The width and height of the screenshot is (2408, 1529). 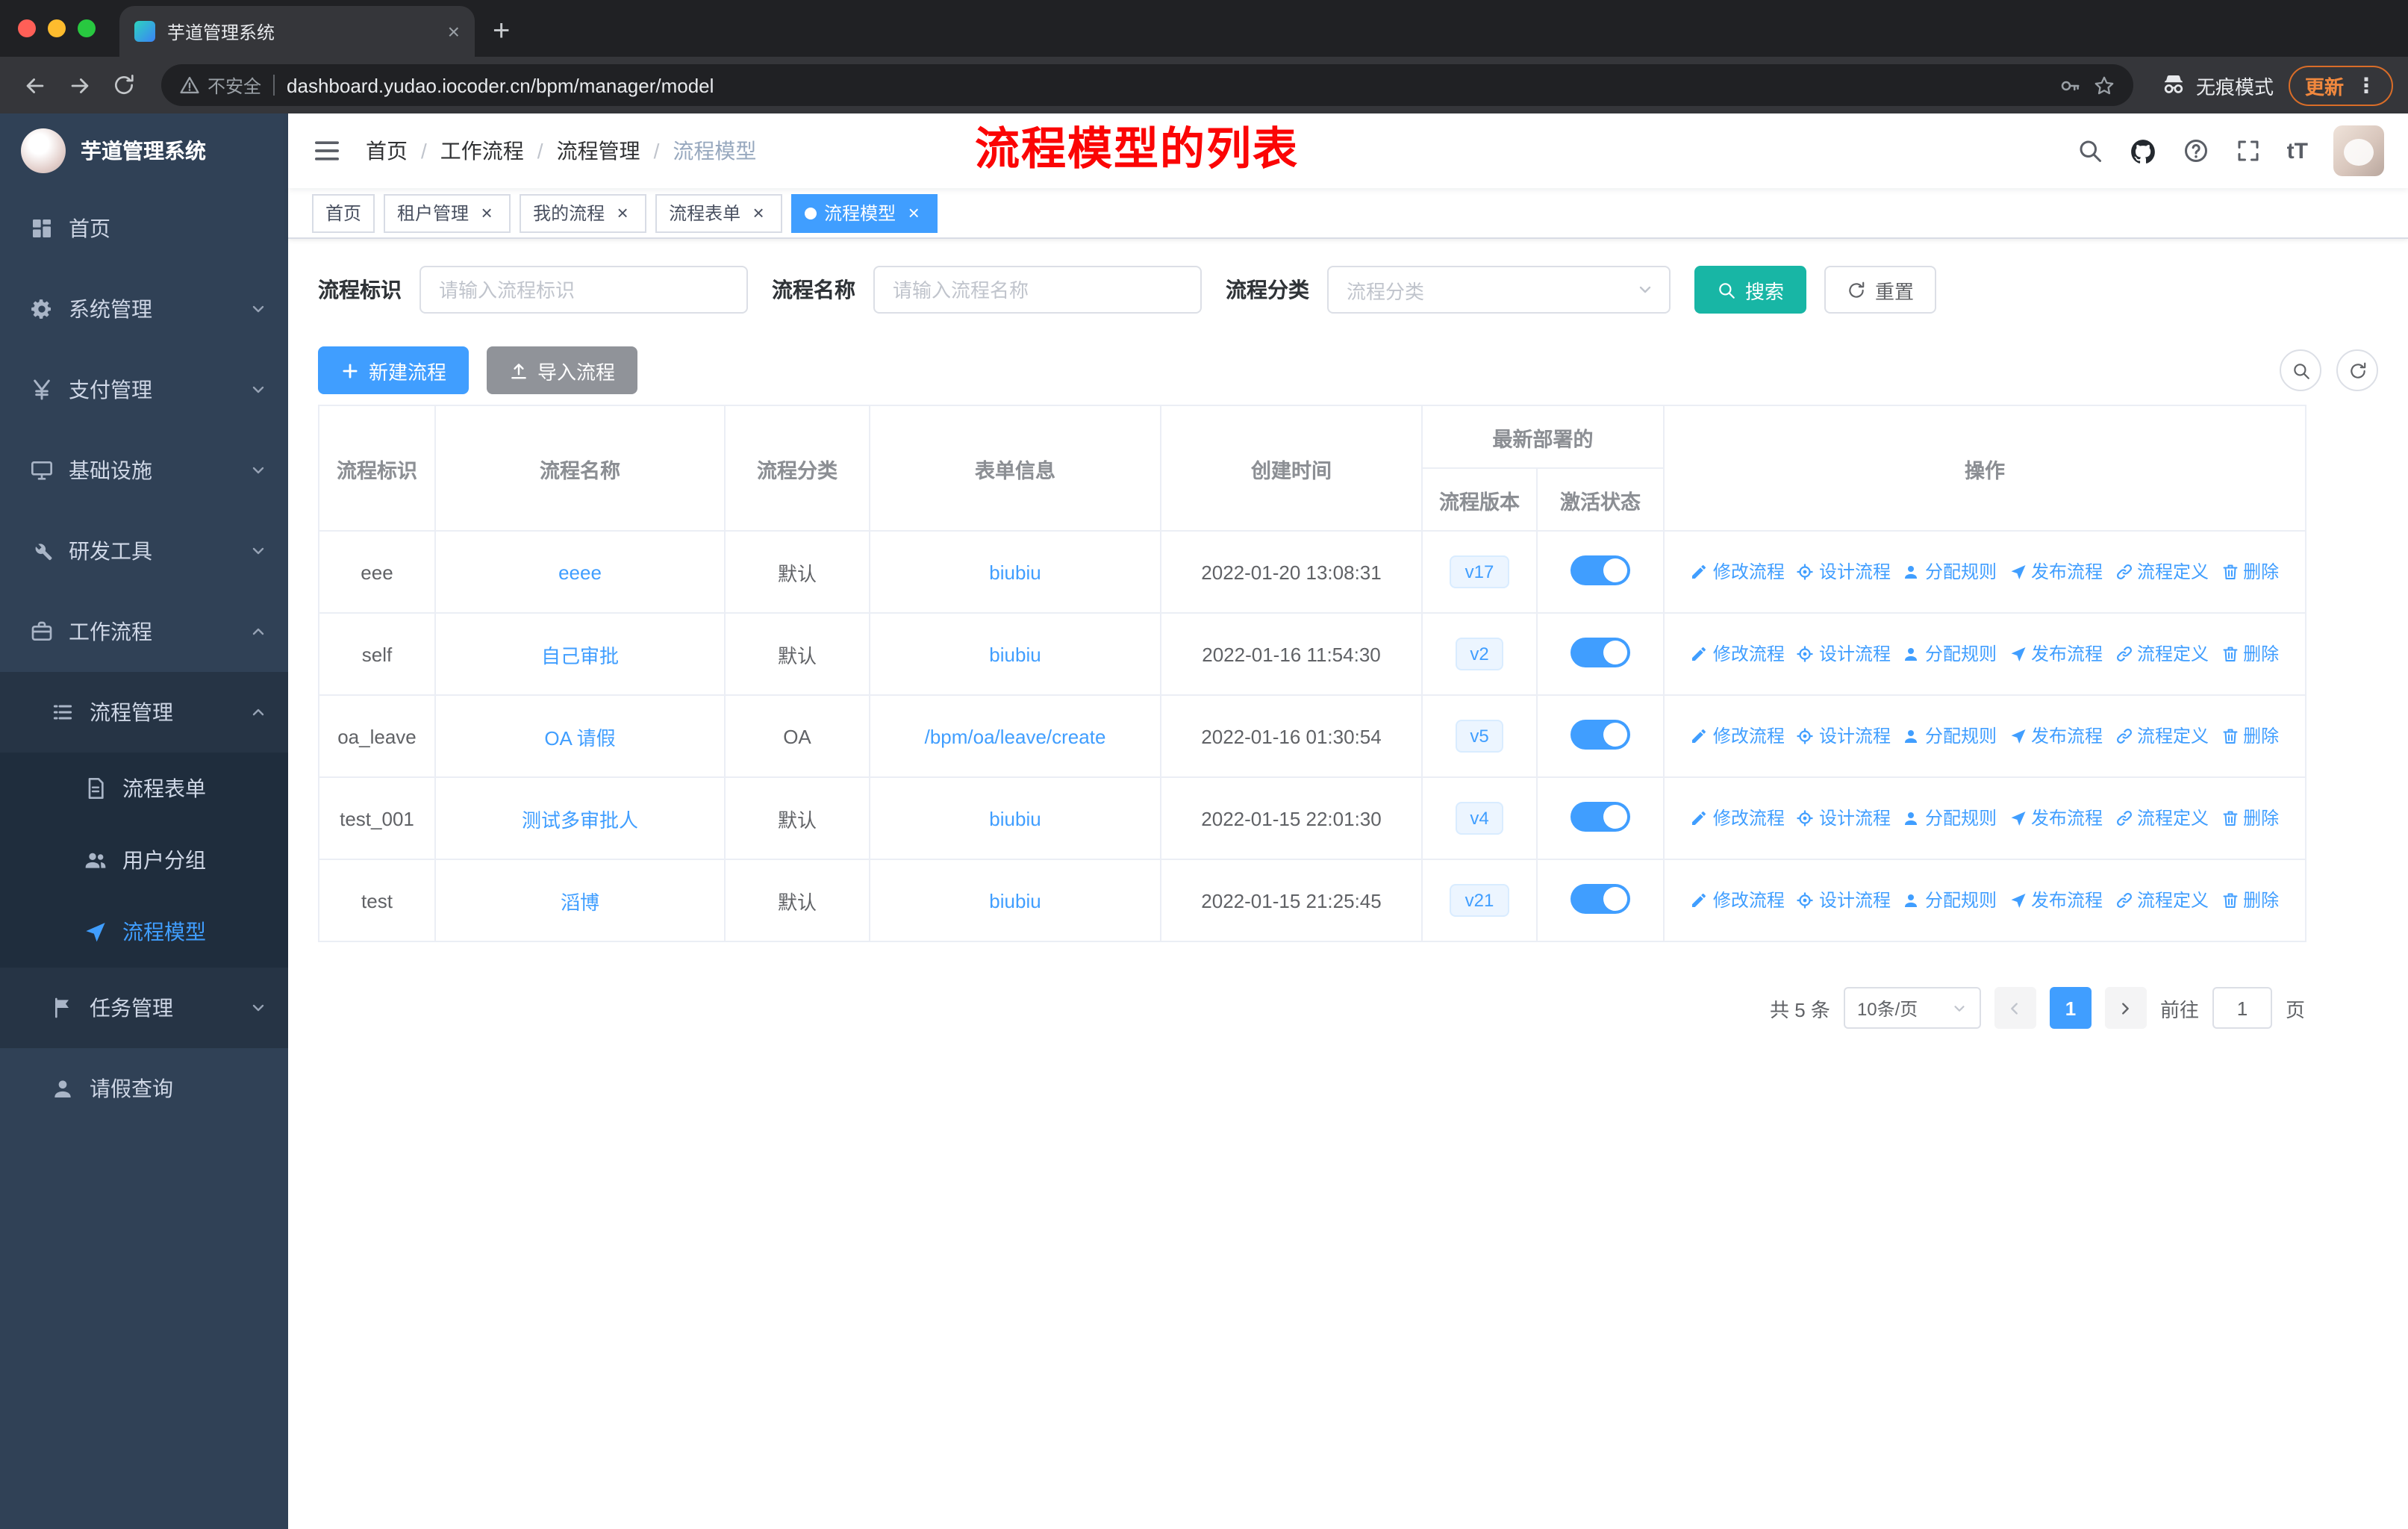 What do you see at coordinates (2104, 85) in the screenshot?
I see `bookmark-star-icon` at bounding box center [2104, 85].